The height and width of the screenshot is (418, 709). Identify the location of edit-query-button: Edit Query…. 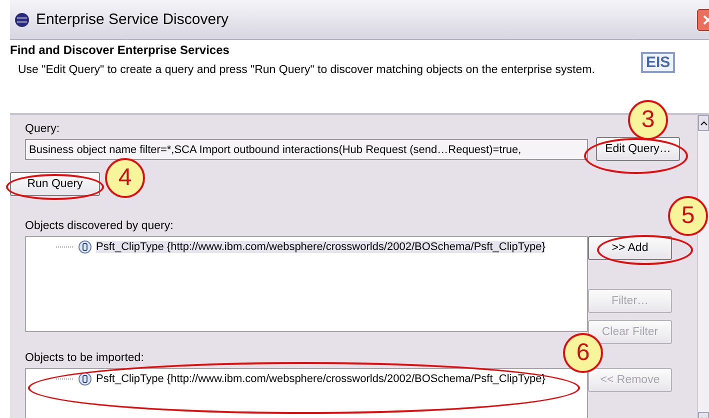
(638, 149).